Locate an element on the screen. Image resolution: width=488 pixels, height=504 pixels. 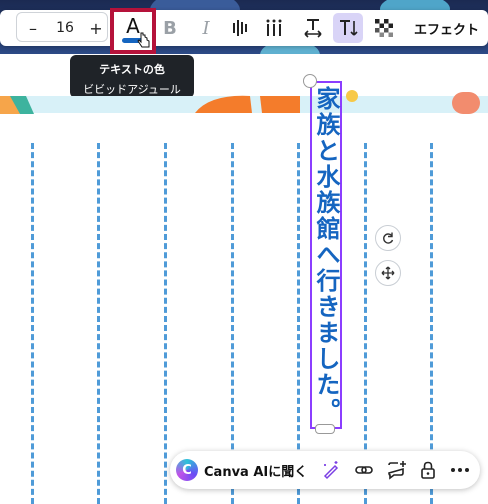
italic-button: I is located at coordinates (206, 28).